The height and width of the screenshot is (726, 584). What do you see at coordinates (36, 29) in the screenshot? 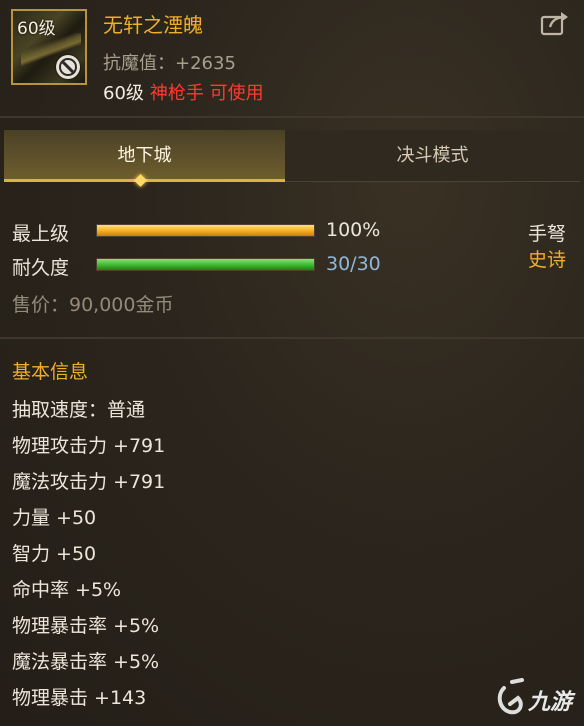
I see `item-level-badge: 60级` at bounding box center [36, 29].